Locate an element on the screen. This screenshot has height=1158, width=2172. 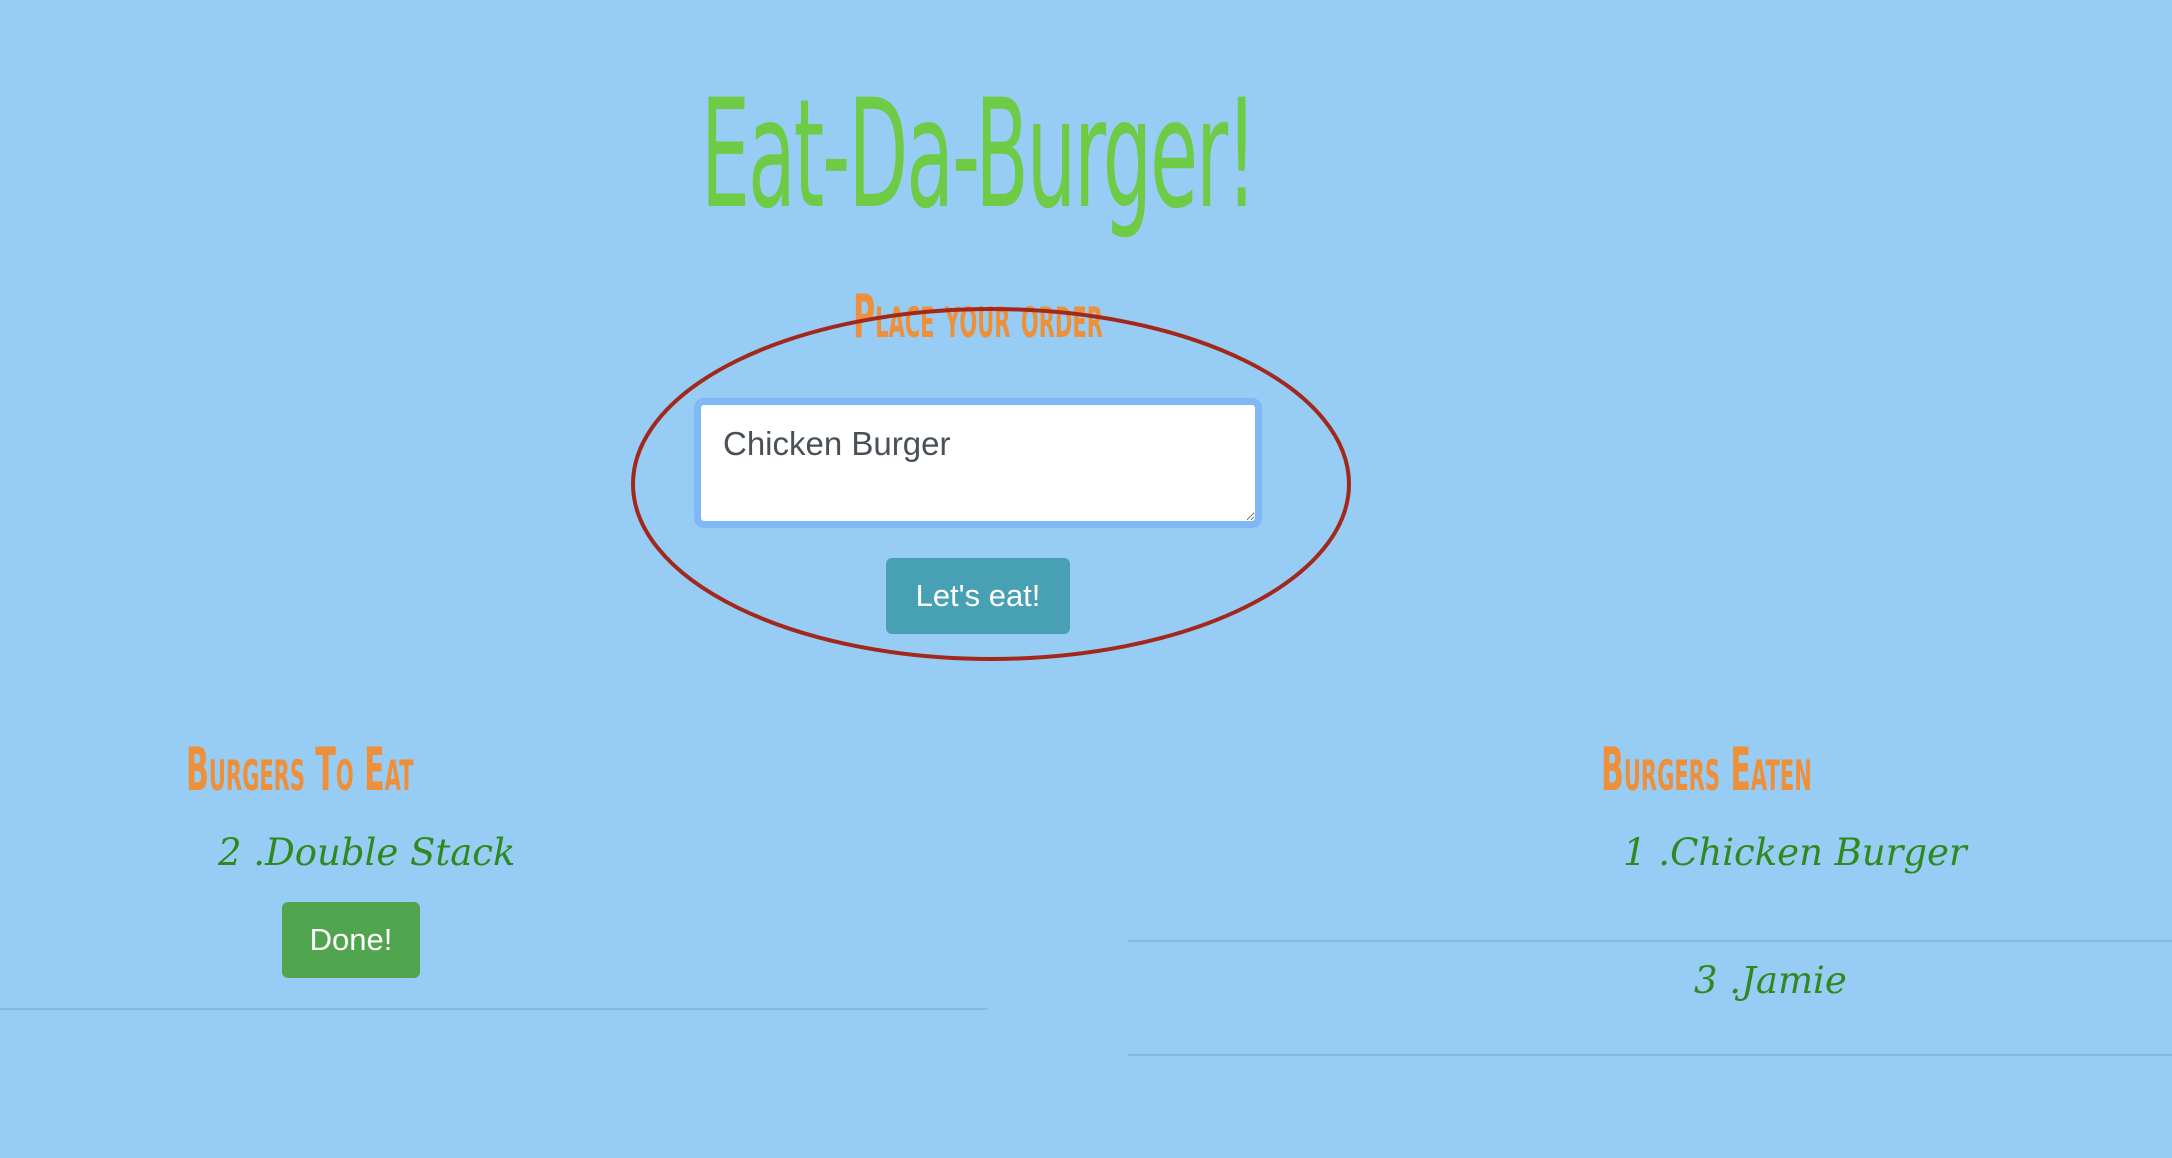
to-eat-list: 2 .Double Stack Done! is located at coordinates (494, 919).